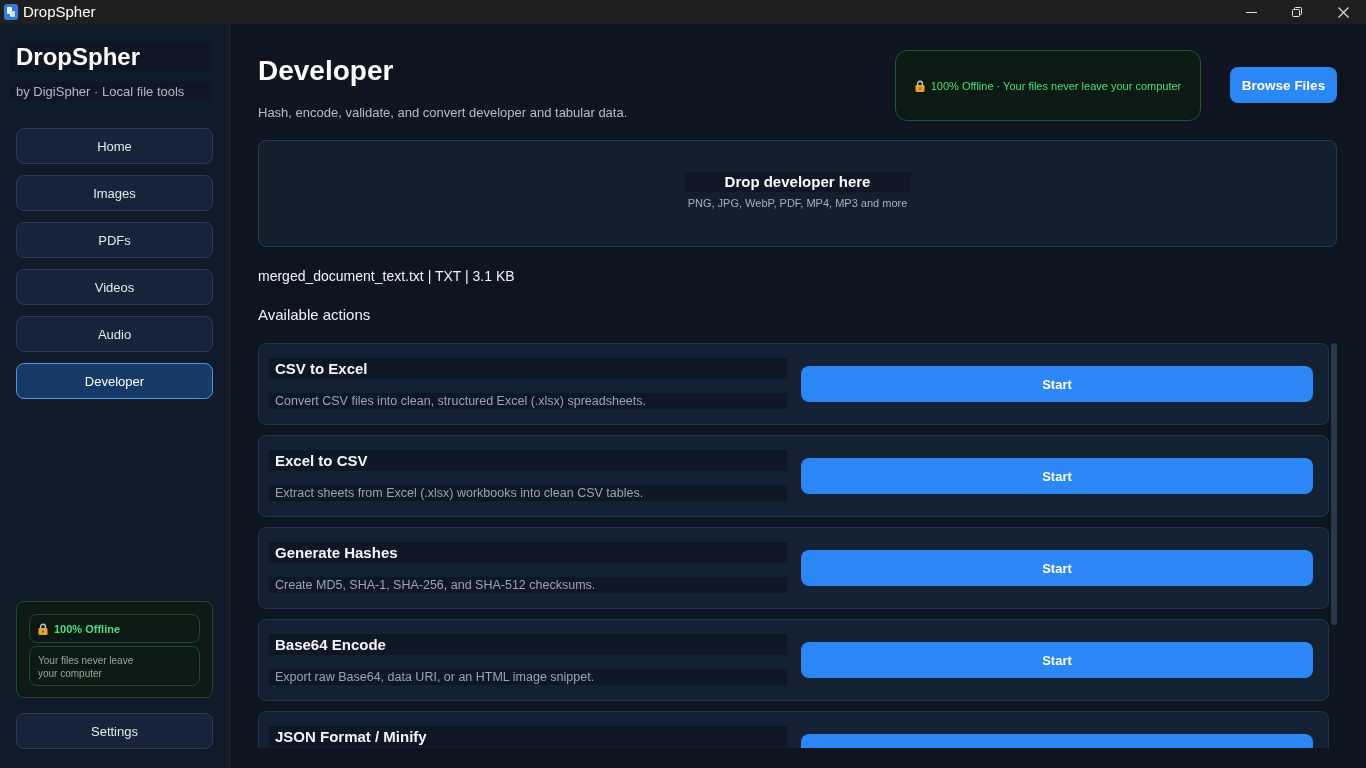 Image resolution: width=1366 pixels, height=768 pixels. What do you see at coordinates (114, 731) in the screenshot?
I see `settings-button: Settings` at bounding box center [114, 731].